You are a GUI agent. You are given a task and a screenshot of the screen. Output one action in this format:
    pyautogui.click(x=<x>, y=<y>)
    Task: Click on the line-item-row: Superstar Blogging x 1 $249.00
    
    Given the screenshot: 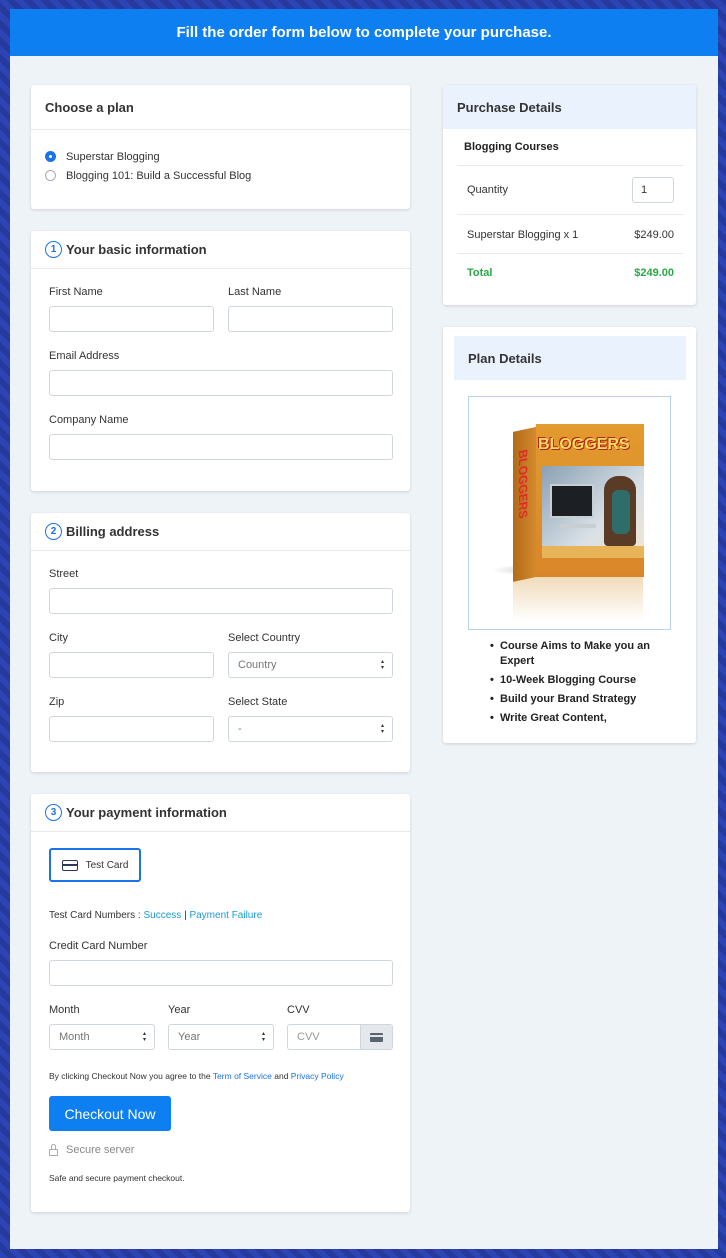 What is the action you would take?
    pyautogui.click(x=570, y=235)
    